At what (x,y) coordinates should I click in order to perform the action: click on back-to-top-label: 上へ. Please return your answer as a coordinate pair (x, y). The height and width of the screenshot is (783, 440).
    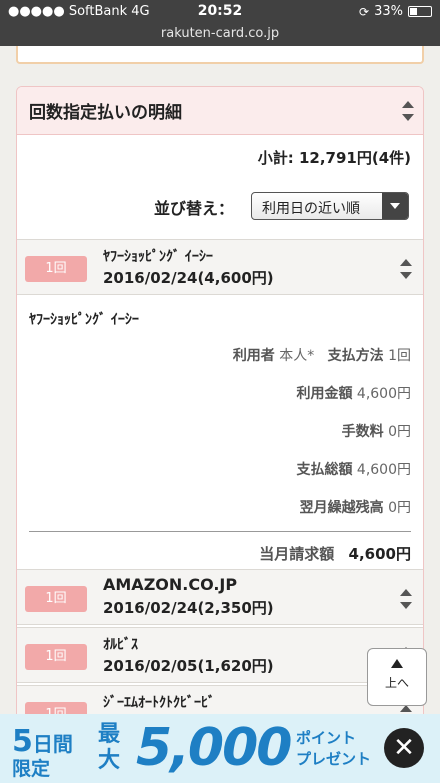
    Looking at the image, I should click on (396, 683).